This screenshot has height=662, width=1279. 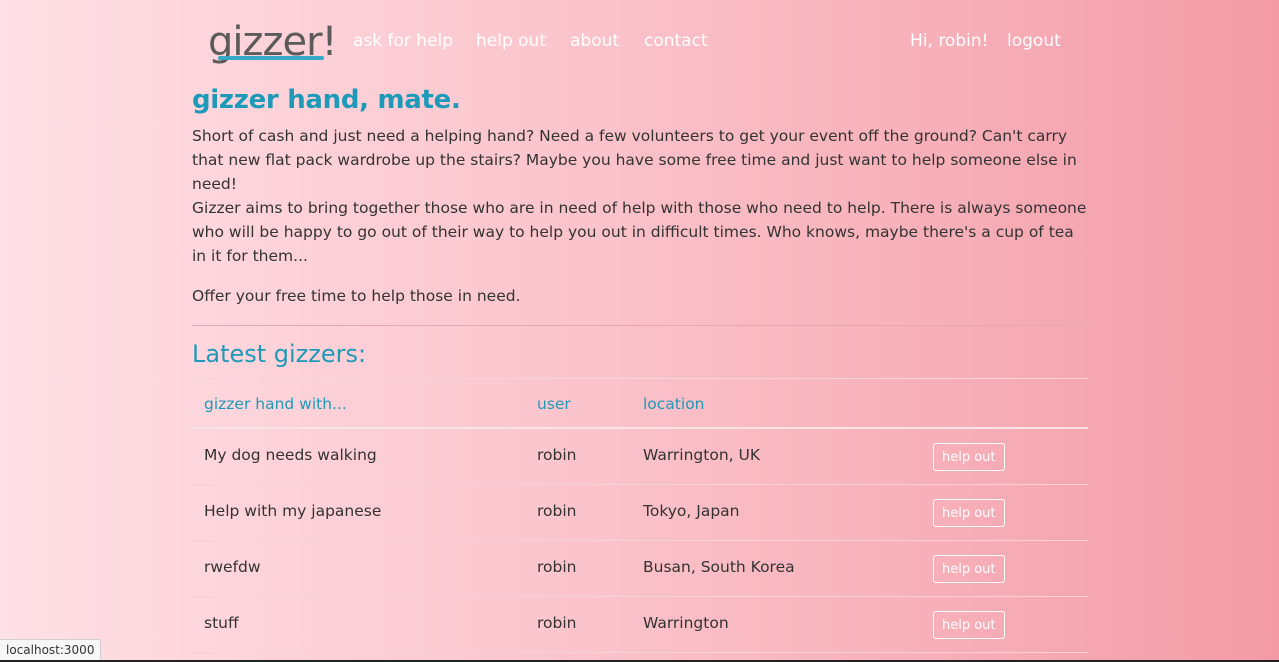 What do you see at coordinates (232, 567) in the screenshot?
I see `row-task: rwefdw` at bounding box center [232, 567].